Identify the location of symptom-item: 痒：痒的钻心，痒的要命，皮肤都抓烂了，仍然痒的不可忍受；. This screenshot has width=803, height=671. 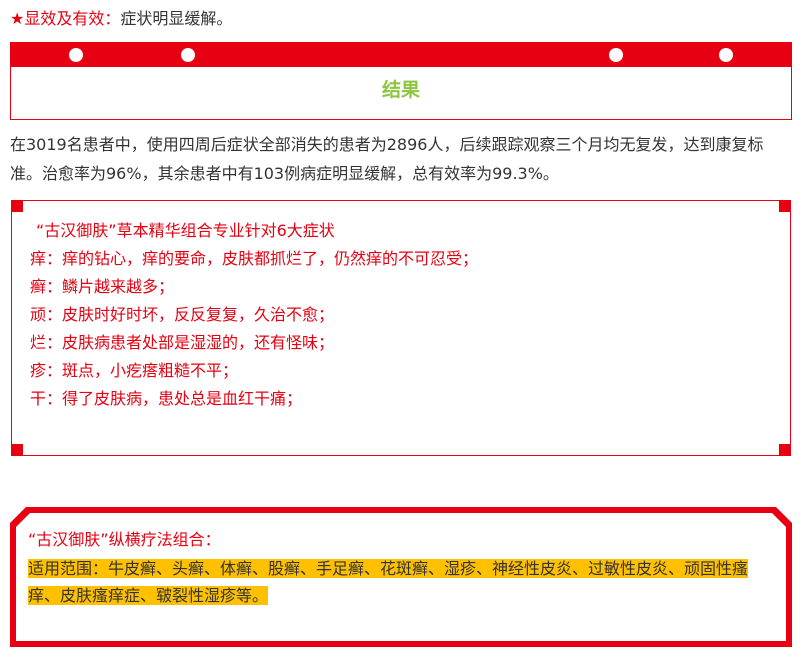
(254, 258).